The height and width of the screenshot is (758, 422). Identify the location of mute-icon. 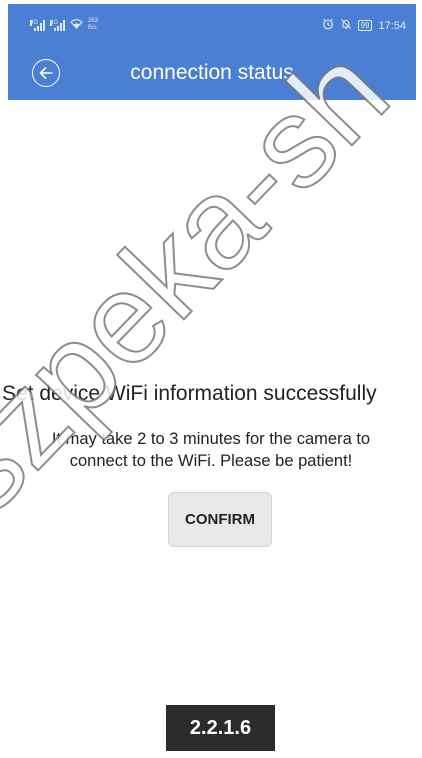
(346, 25).